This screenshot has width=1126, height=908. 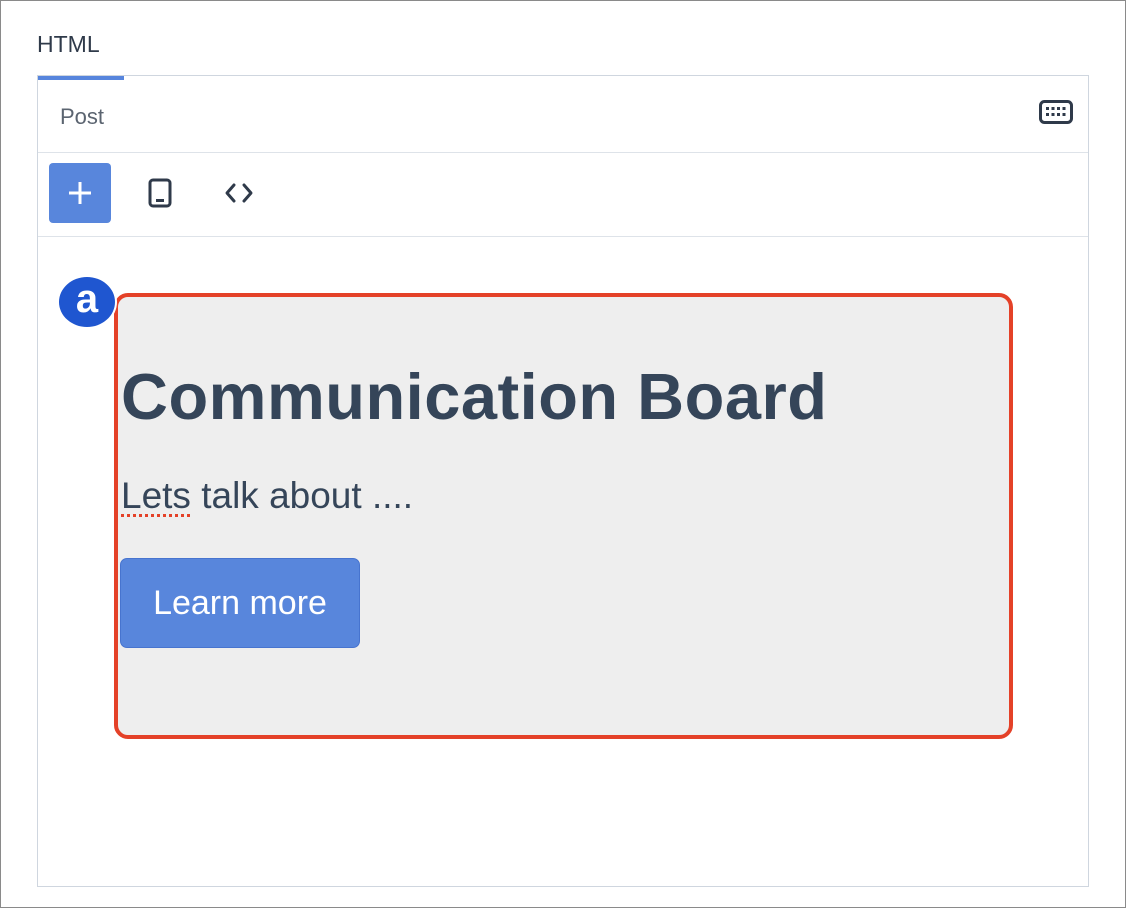 I want to click on add-block-button, so click(x=80, y=193).